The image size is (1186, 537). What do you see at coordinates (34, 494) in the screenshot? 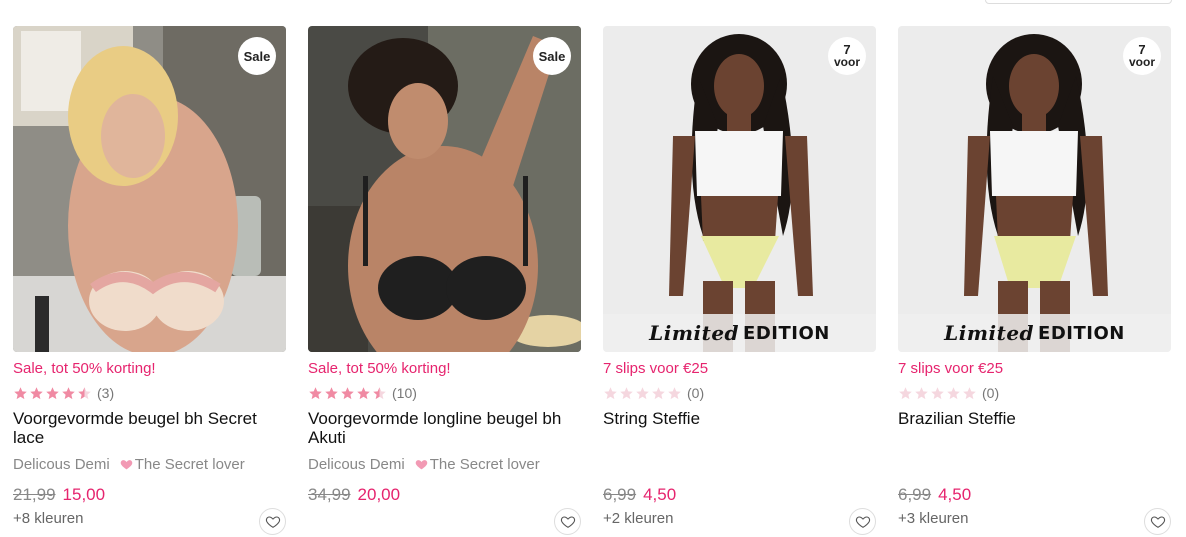
I see `old-price: 21,99` at bounding box center [34, 494].